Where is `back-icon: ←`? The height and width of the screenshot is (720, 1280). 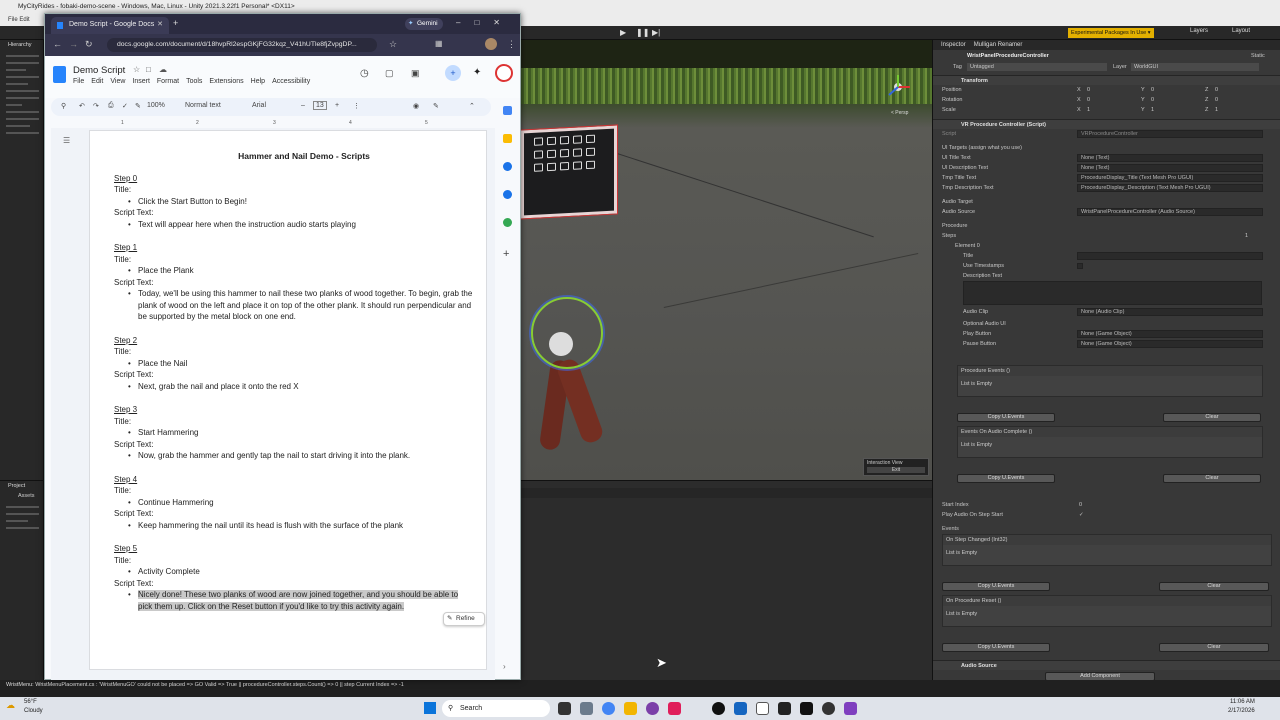
back-icon: ← is located at coordinates (57, 44).